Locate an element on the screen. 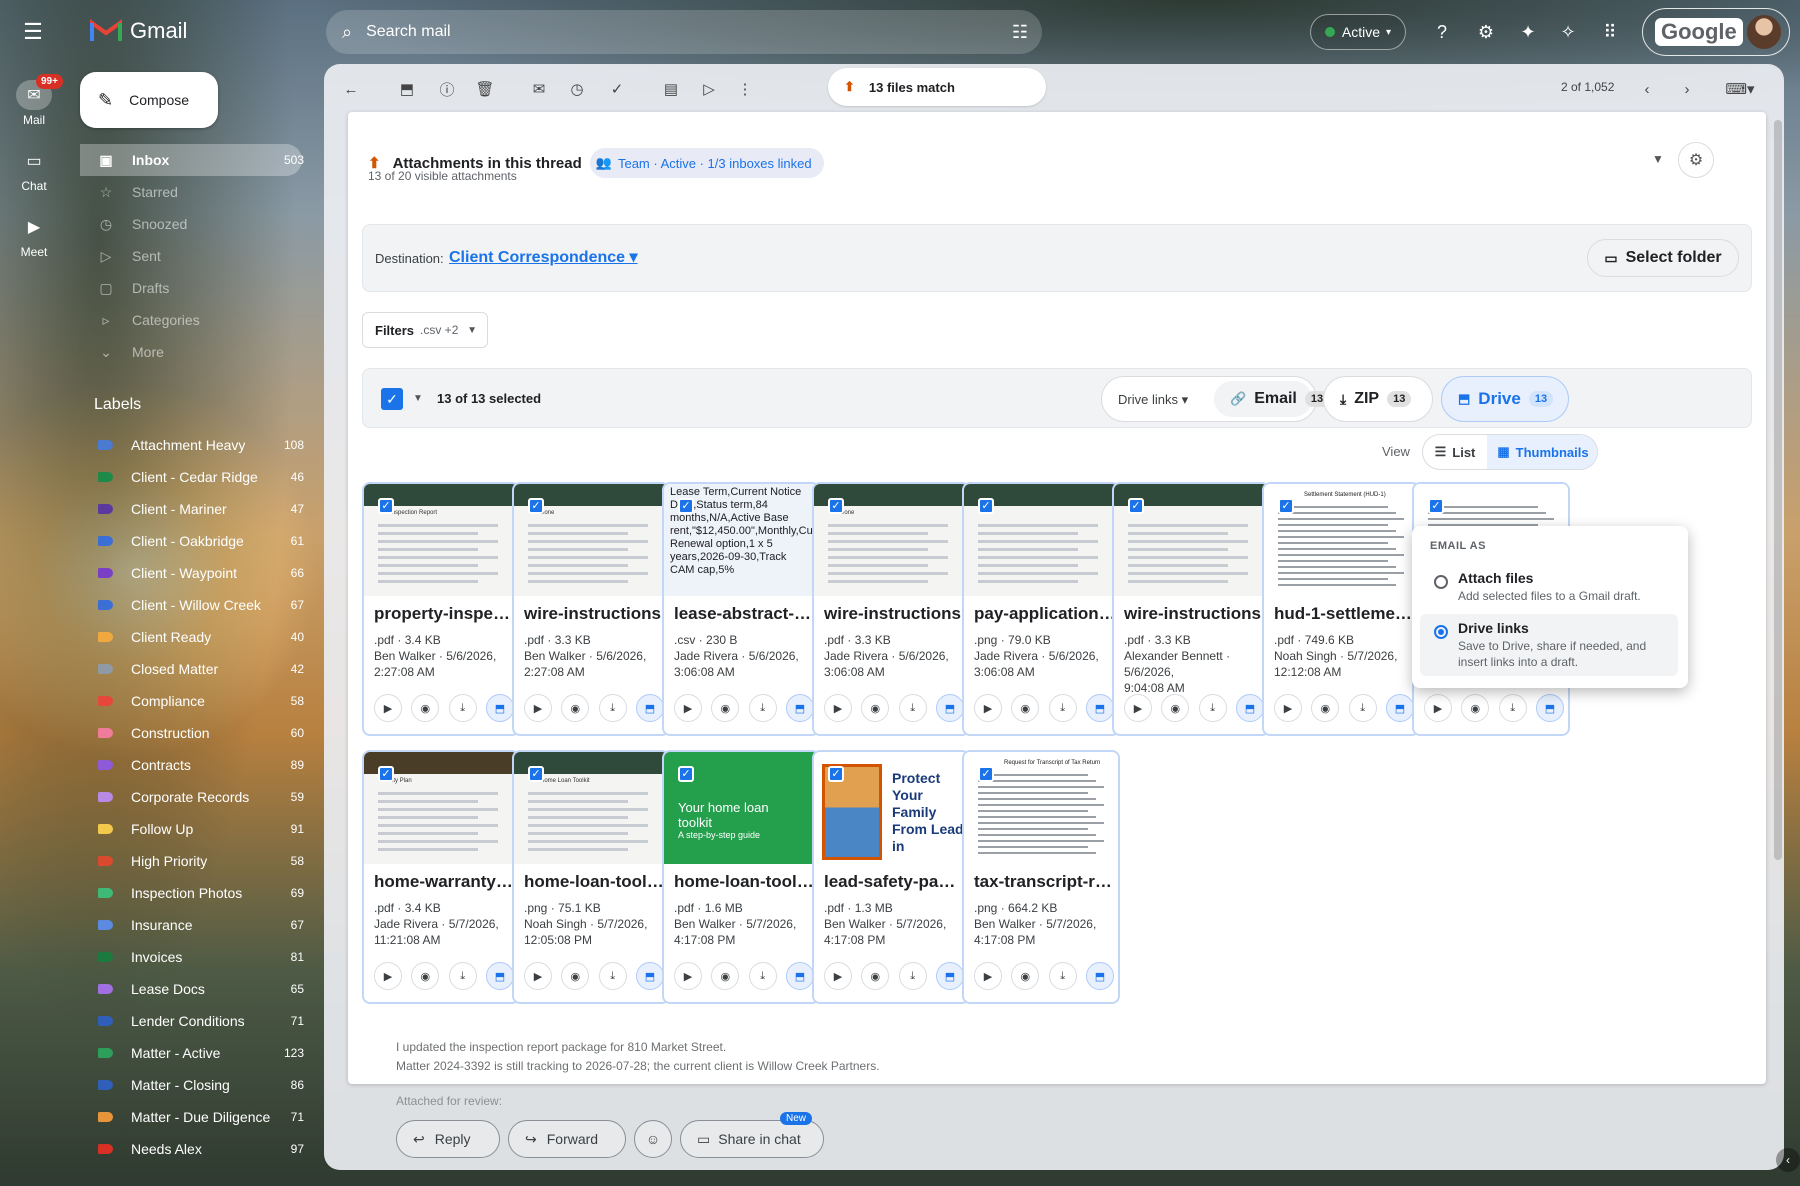  view-list-button: ☰ List is located at coordinates (1455, 452).